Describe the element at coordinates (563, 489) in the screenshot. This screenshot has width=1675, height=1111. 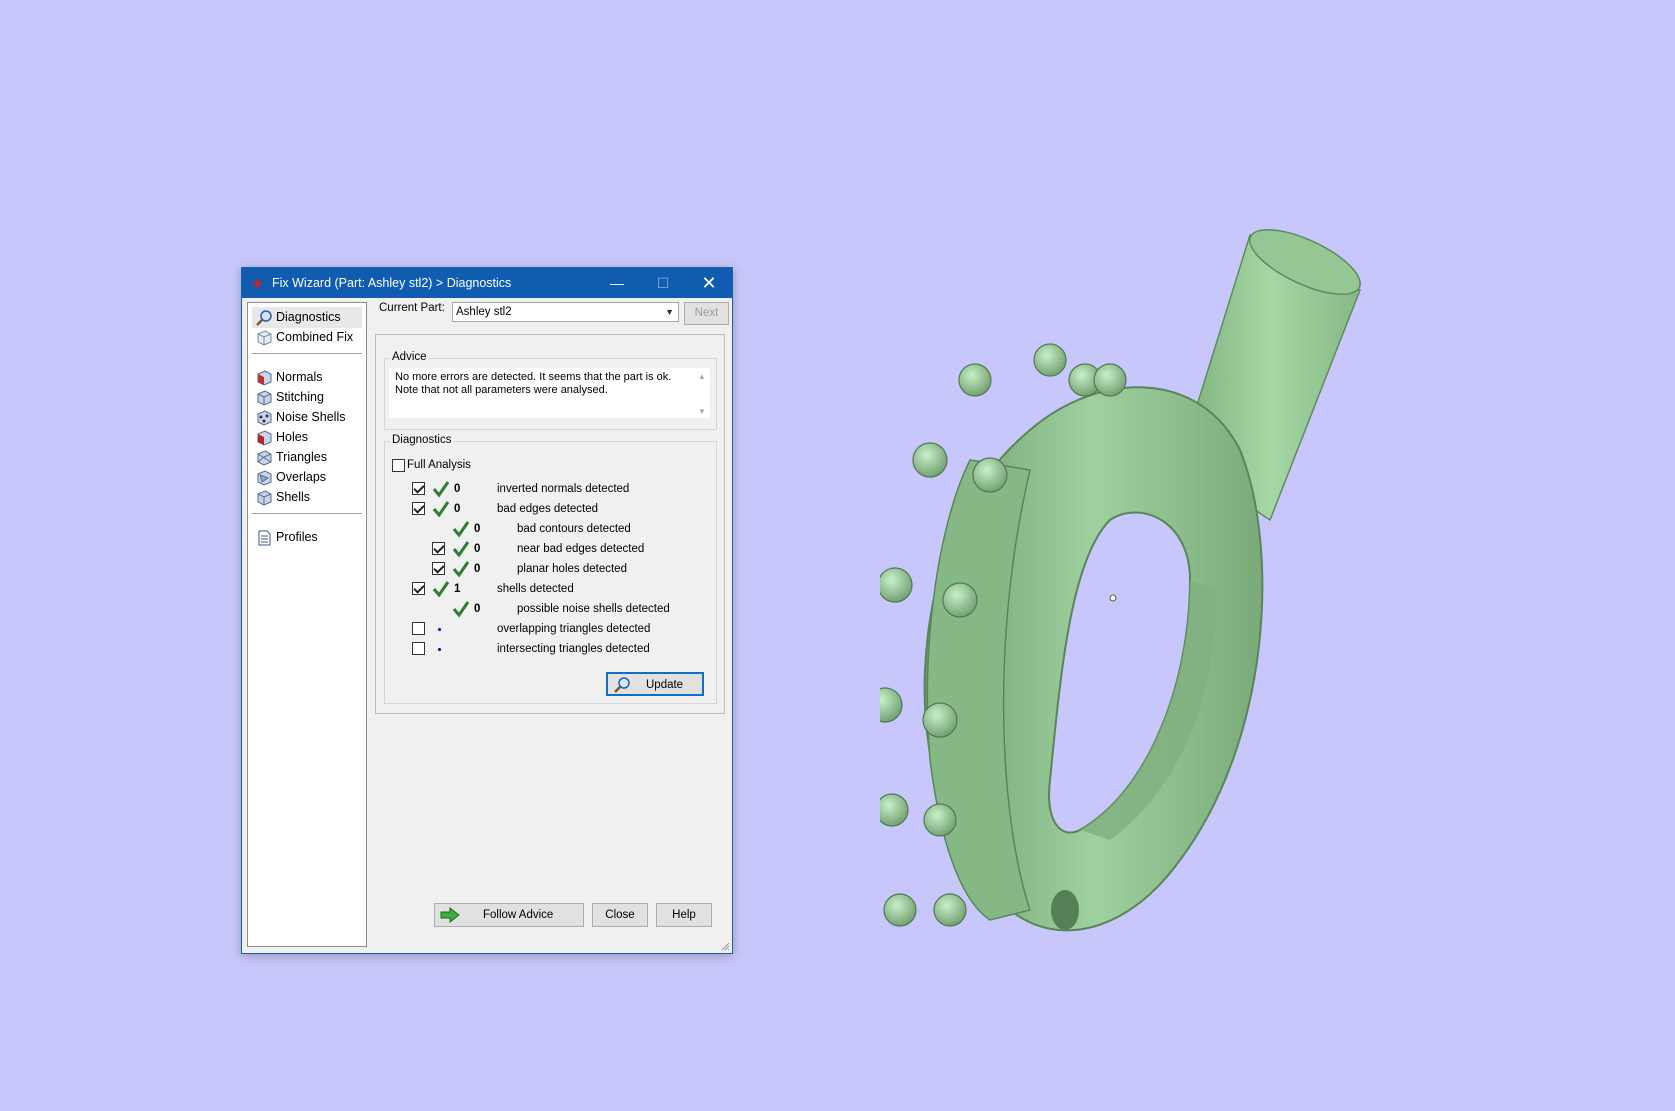
I see `diagnostic-label: inverted normals detected` at that location.